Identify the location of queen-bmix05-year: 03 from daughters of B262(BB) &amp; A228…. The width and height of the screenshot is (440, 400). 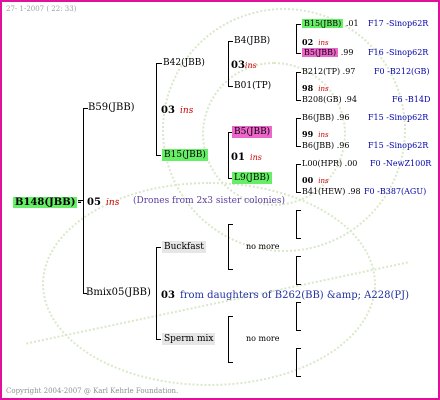
(285, 295).